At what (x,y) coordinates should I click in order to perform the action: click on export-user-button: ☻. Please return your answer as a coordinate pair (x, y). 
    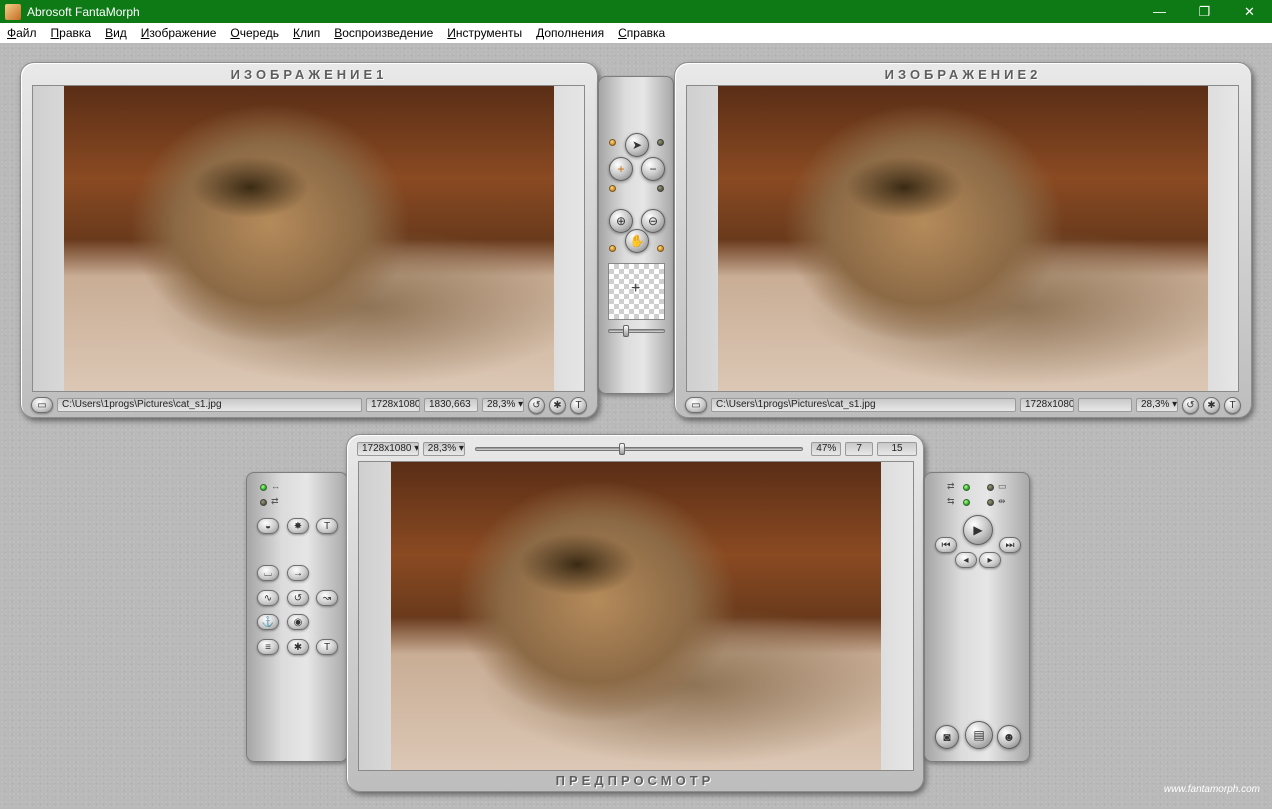
    Looking at the image, I should click on (1009, 737).